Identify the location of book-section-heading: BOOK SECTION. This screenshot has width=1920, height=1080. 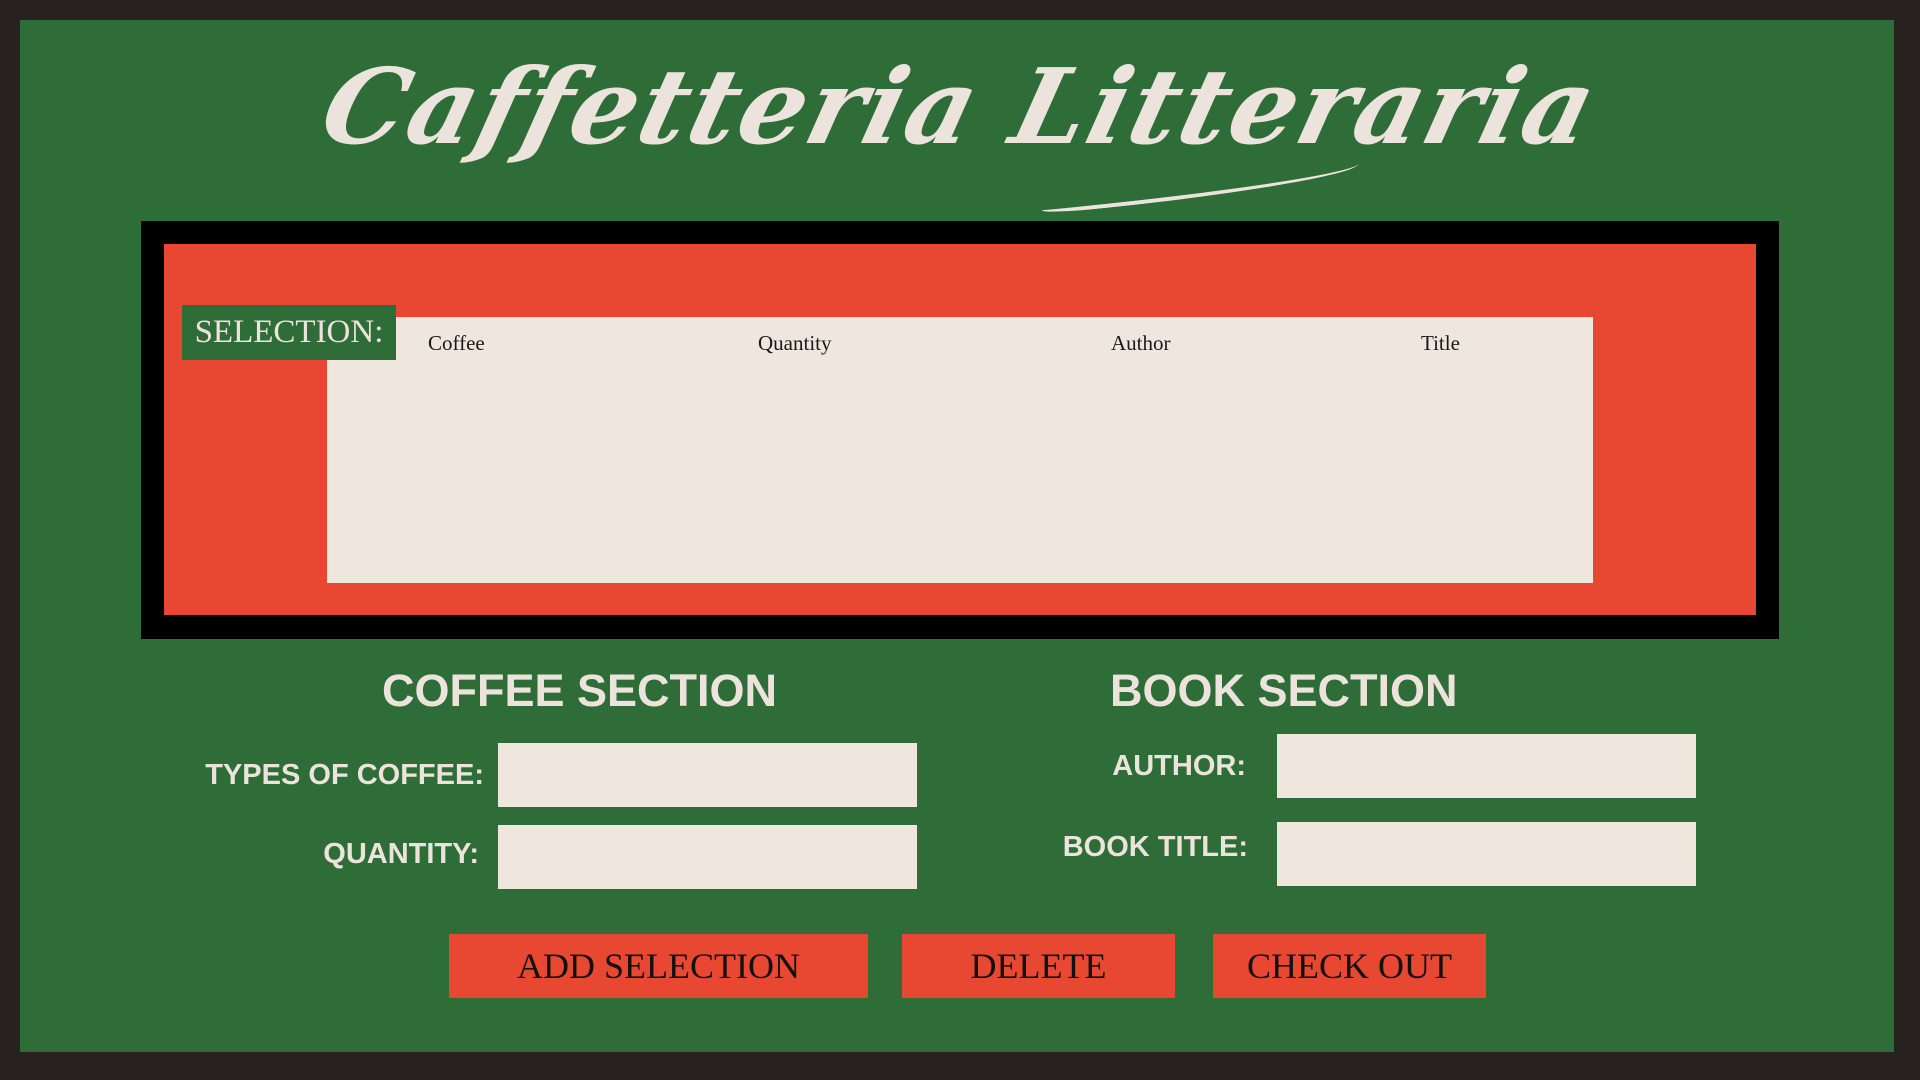
(1284, 690).